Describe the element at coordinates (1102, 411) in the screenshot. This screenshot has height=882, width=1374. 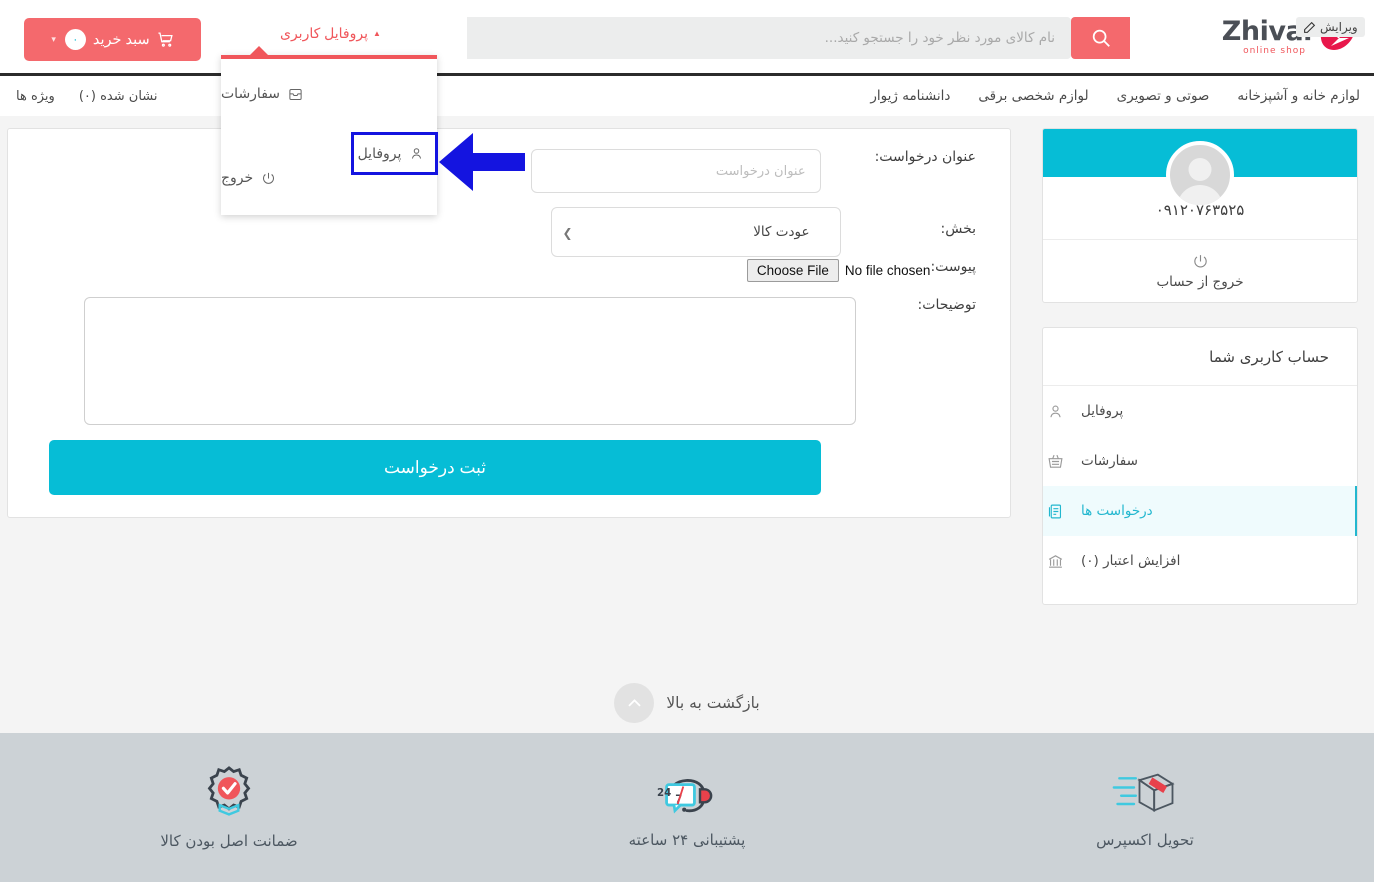
I see `sidebar-item-profile-label: پروفایل` at that location.